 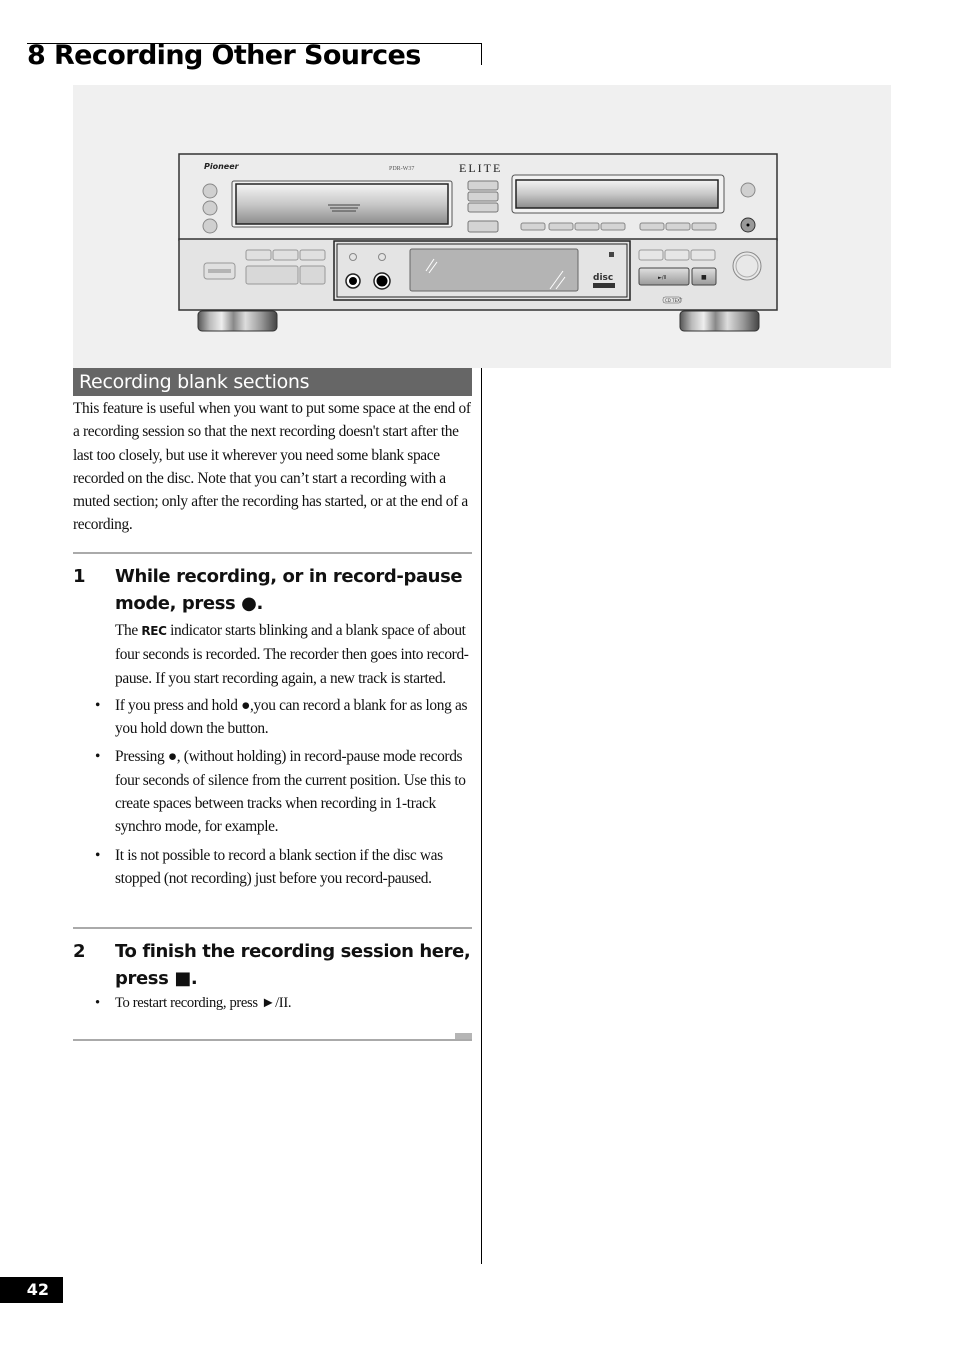 What do you see at coordinates (224, 55) in the screenshot?
I see `chapter-title: 8 Recording Other Sources` at bounding box center [224, 55].